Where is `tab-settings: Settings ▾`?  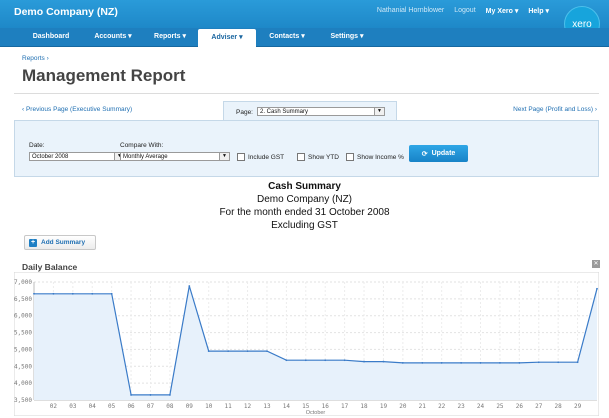 tab-settings: Settings ▾ is located at coordinates (347, 37).